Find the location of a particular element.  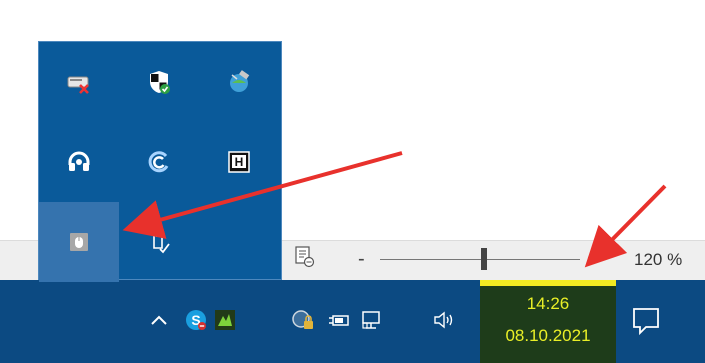

svg-text: H is located at coordinates (239, 162).